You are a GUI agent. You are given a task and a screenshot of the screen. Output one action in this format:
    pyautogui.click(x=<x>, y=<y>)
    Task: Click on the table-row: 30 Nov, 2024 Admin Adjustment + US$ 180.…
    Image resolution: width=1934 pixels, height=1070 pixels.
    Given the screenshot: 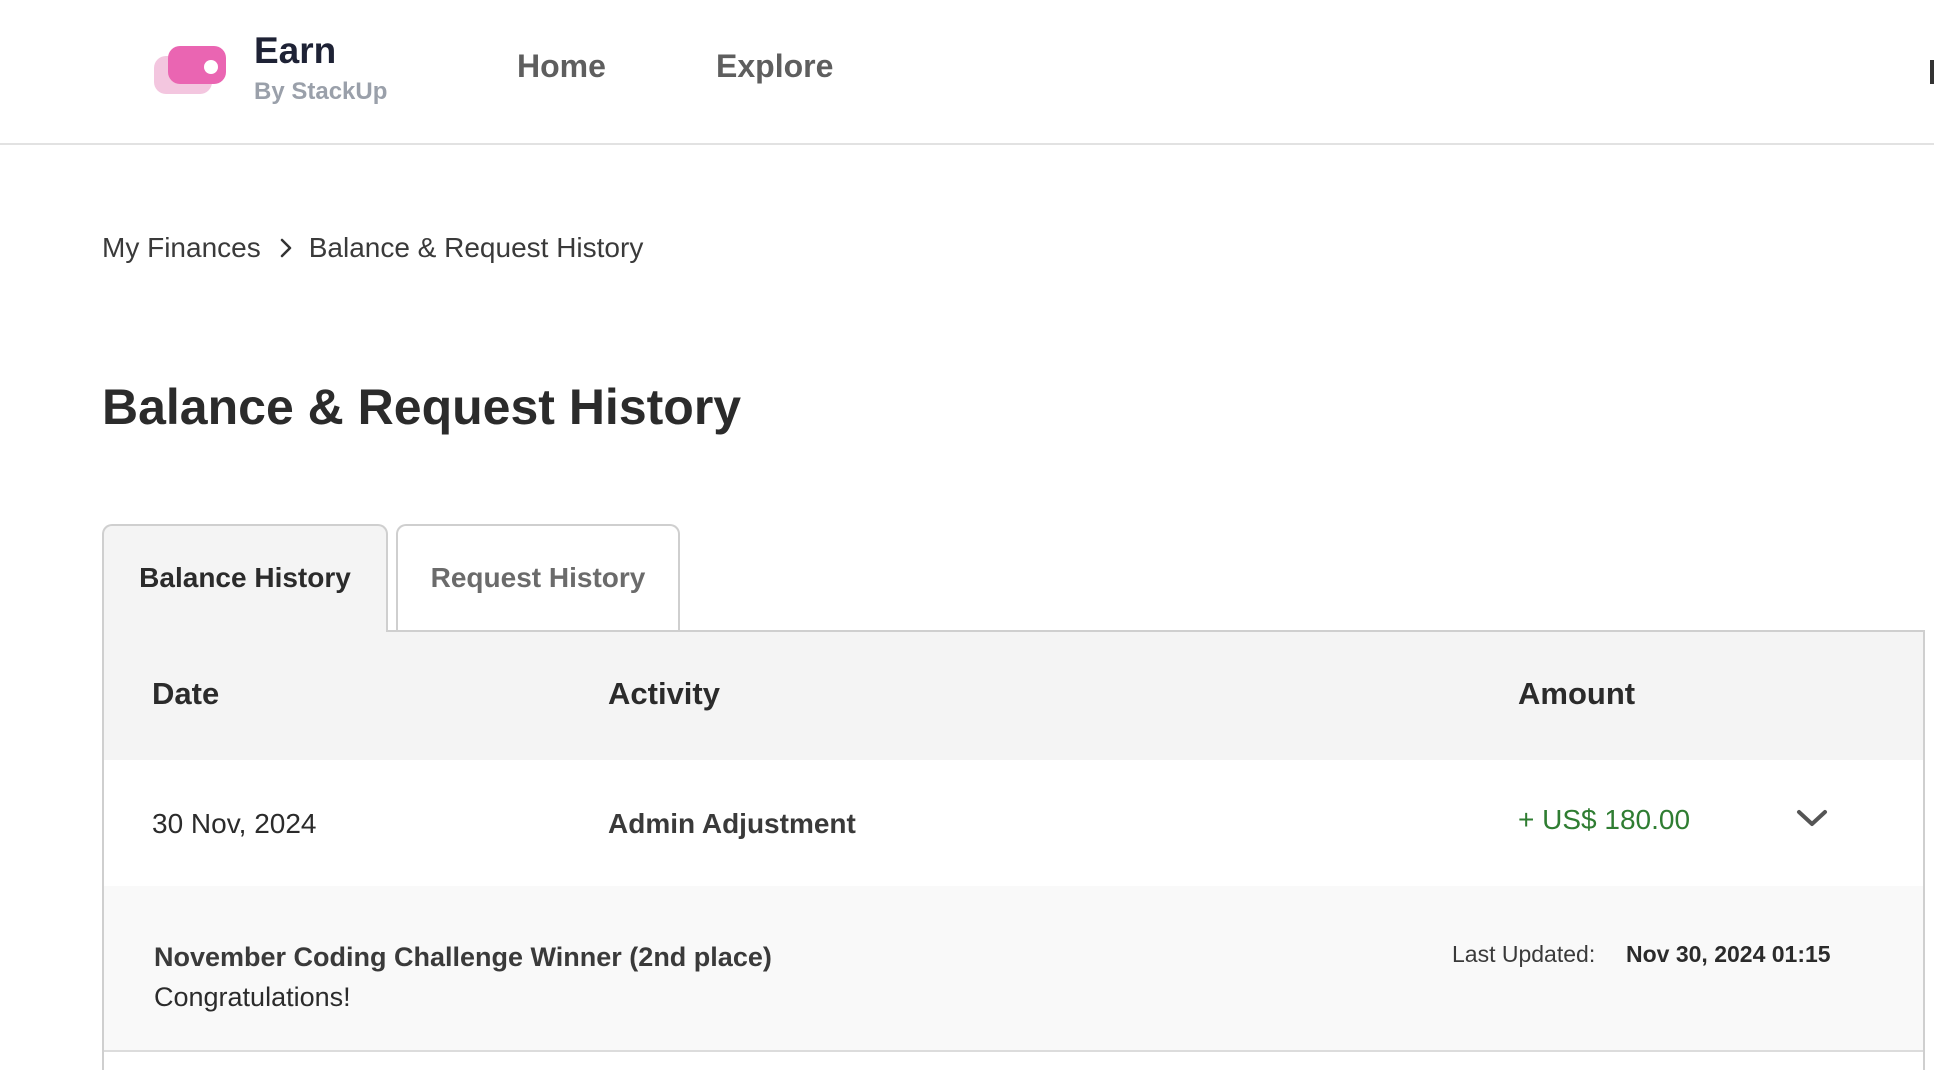 What is the action you would take?
    pyautogui.click(x=1013, y=823)
    